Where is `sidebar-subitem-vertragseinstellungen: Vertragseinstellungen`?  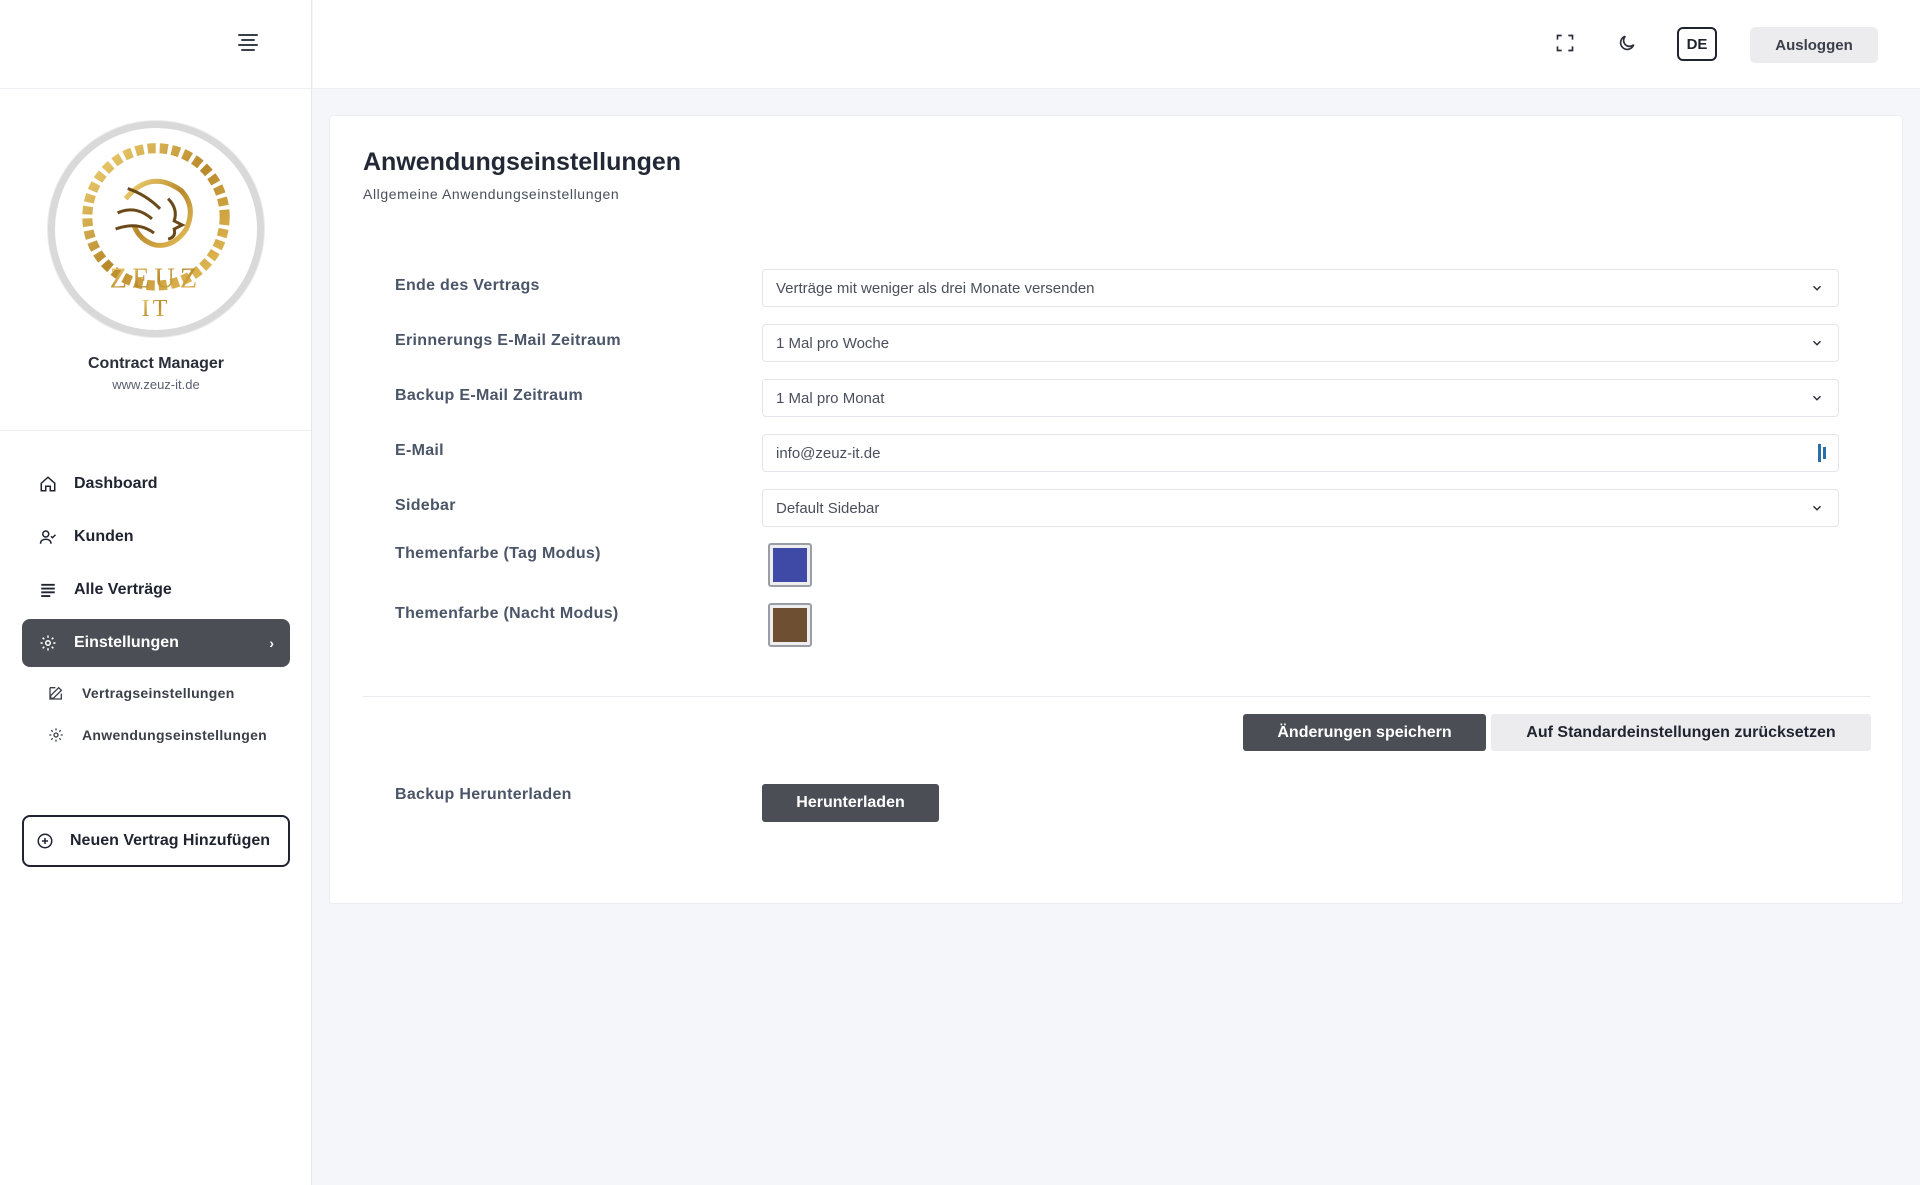
sidebar-subitem-vertragseinstellungen: Vertragseinstellungen is located at coordinates (156, 693).